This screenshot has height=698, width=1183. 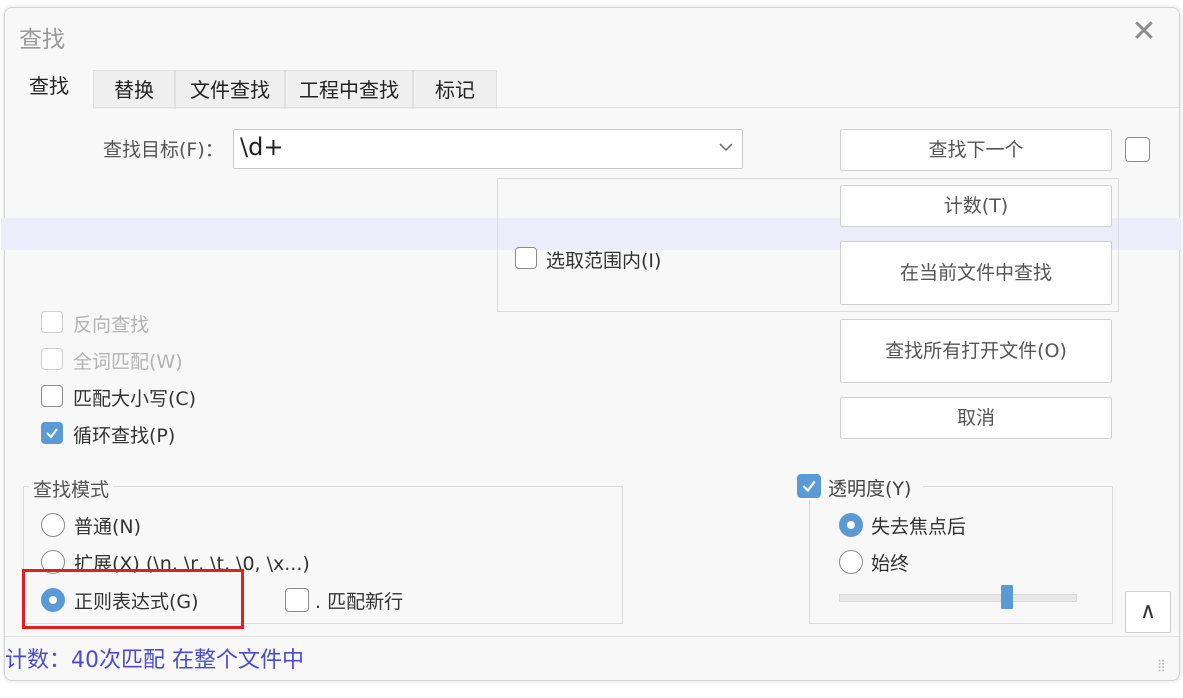 What do you see at coordinates (526, 258) in the screenshot?
I see `in-selection-checkbox` at bounding box center [526, 258].